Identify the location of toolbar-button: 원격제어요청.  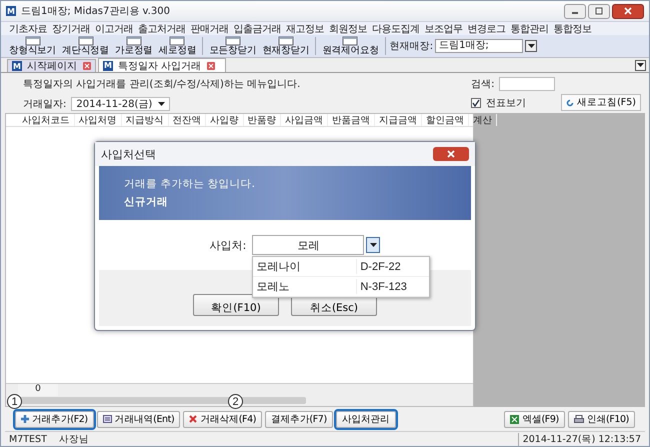
(350, 46).